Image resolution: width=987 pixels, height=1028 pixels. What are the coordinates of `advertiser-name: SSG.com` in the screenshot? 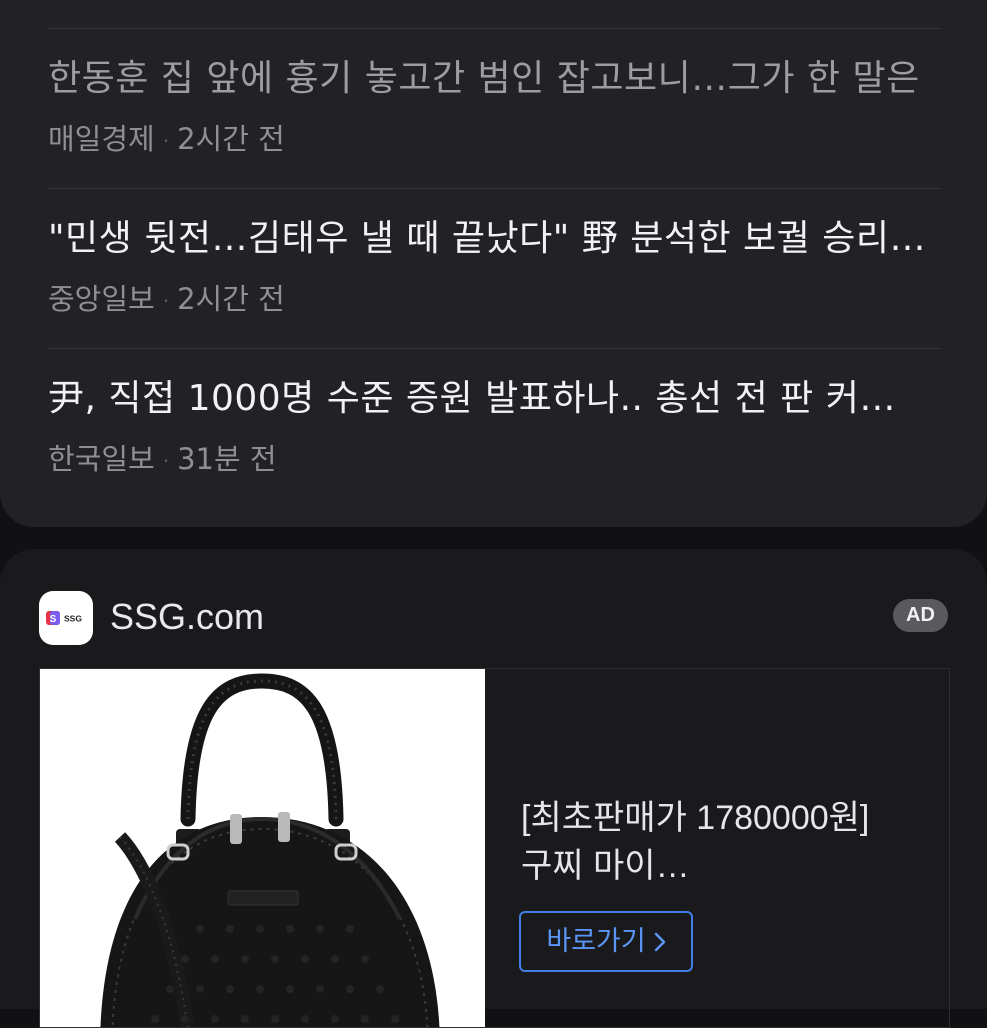 It's located at (187, 617).